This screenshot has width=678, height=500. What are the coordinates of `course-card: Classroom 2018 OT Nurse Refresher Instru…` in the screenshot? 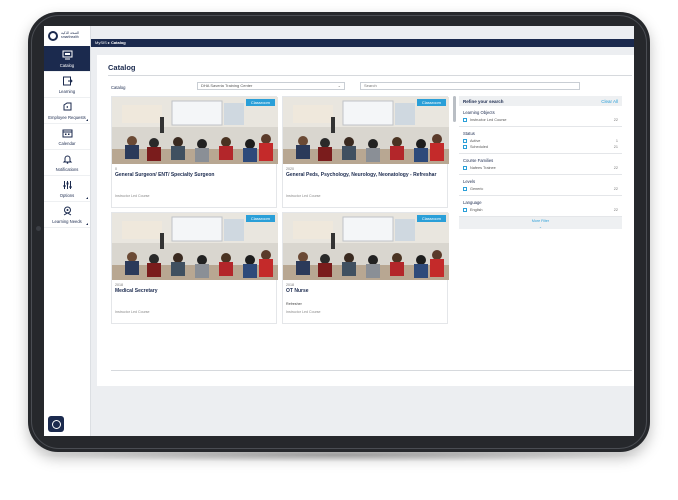 It's located at (365, 268).